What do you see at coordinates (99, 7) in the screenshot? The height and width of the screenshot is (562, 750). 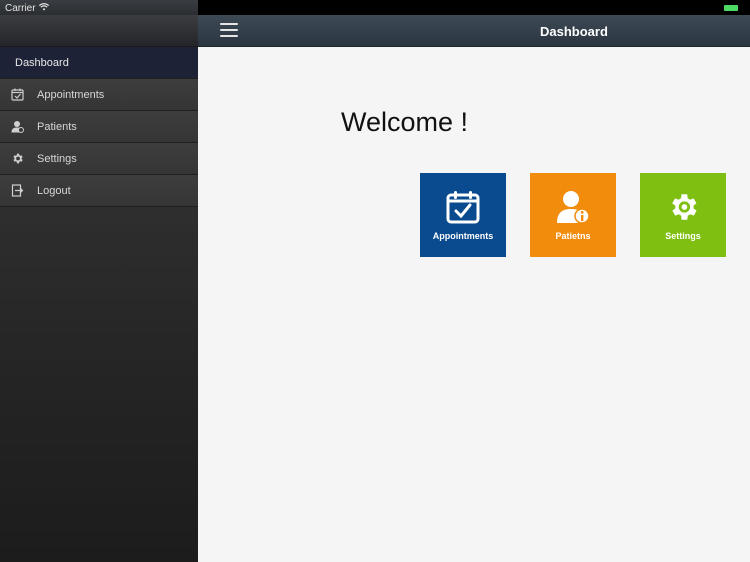 I see `status-bar-left: Carrier` at bounding box center [99, 7].